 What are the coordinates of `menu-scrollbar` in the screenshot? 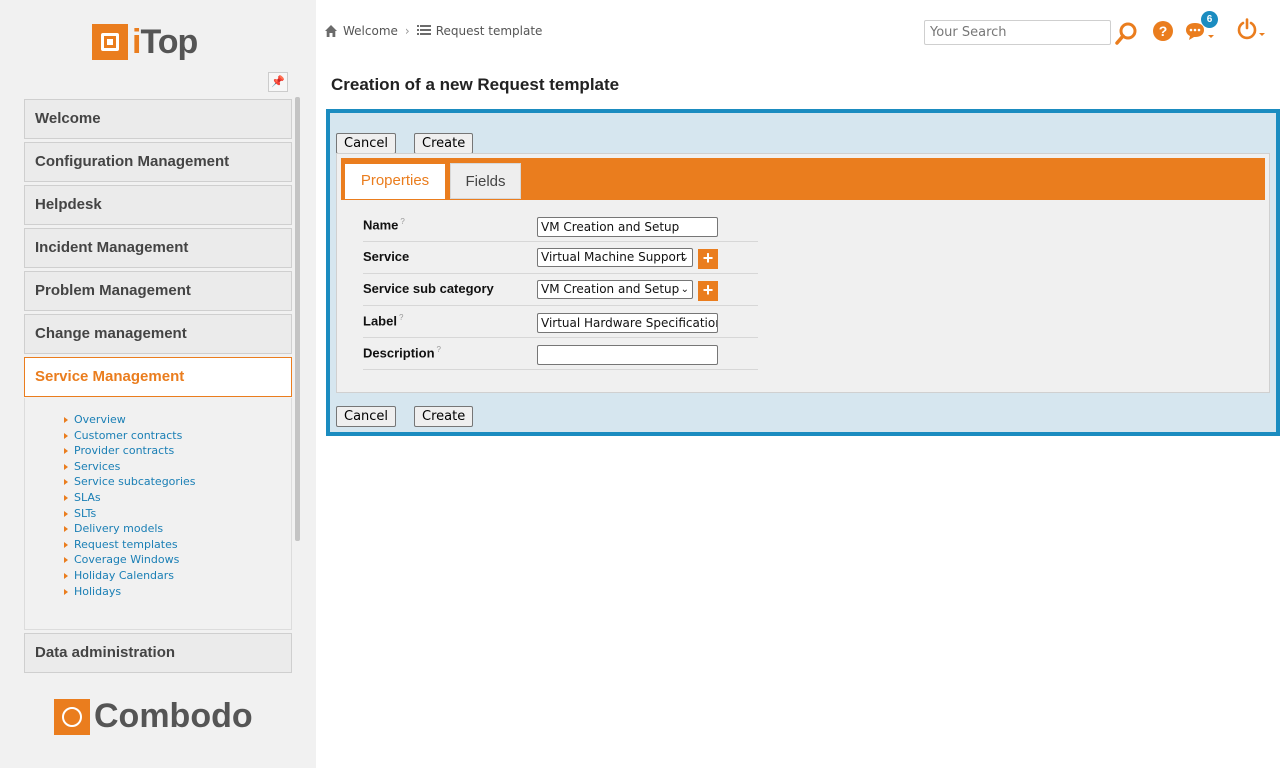 It's located at (297, 319).